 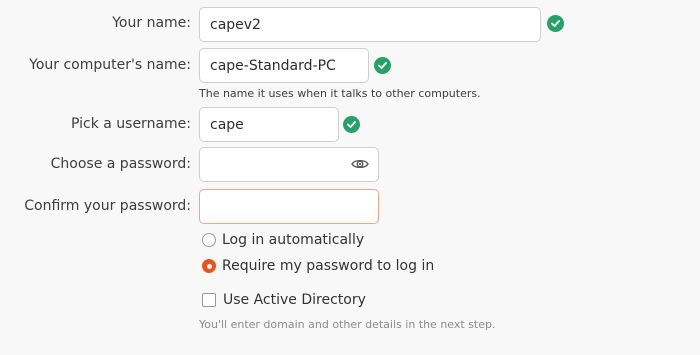 What do you see at coordinates (209, 266) in the screenshot?
I see `radio-button-selected` at bounding box center [209, 266].